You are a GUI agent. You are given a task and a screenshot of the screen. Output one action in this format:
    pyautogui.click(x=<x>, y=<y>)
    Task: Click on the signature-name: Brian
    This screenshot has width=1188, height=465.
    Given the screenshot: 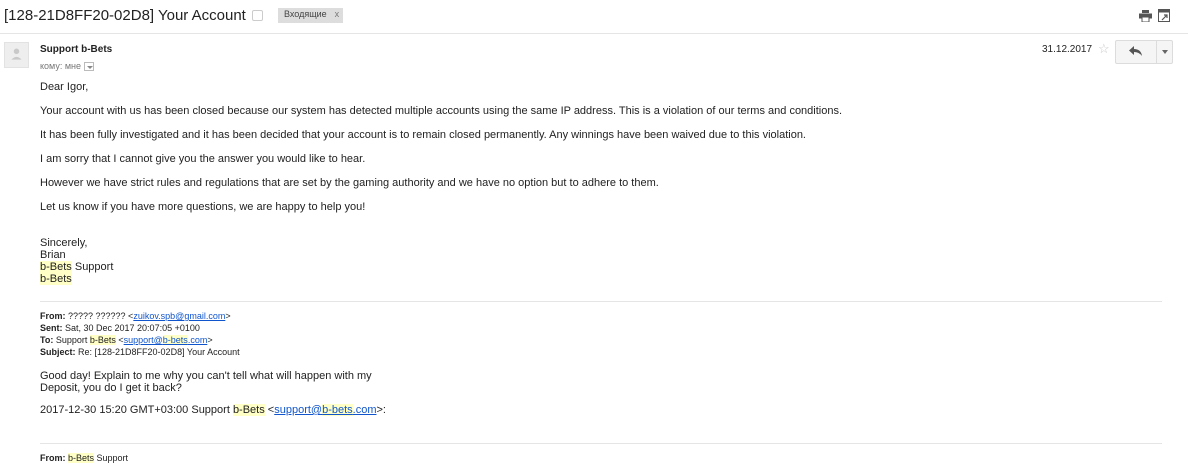 What is the action you would take?
    pyautogui.click(x=53, y=255)
    